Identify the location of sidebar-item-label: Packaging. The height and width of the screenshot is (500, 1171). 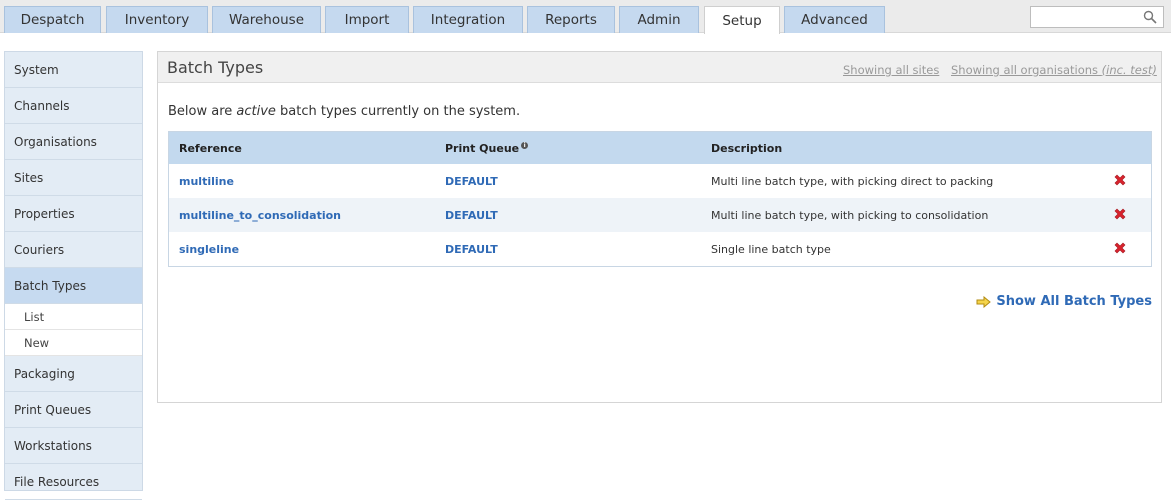
(44, 373).